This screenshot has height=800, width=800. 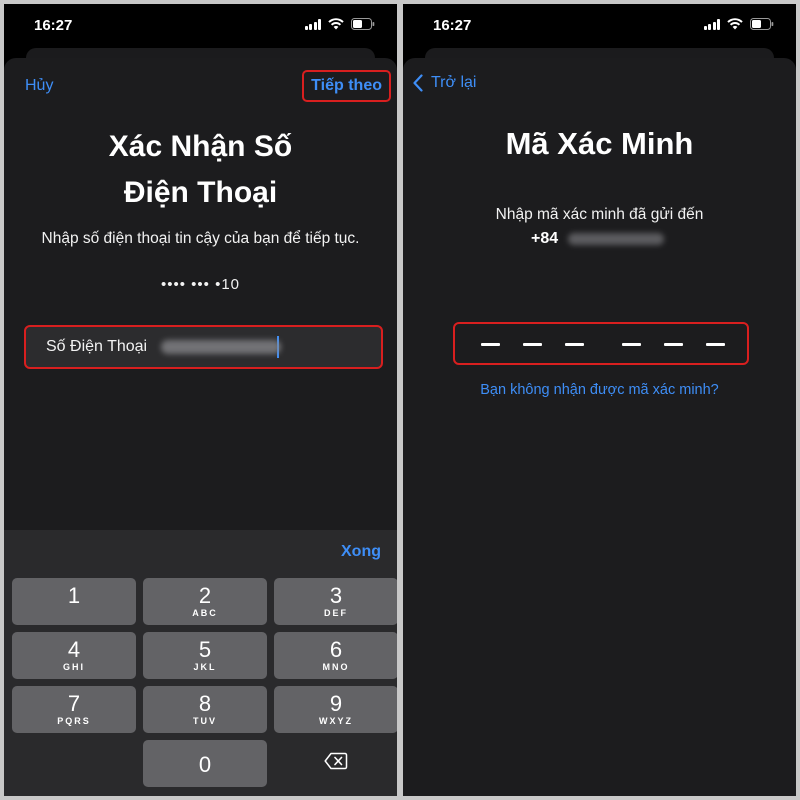 I want to click on key-0: 0, so click(x=205, y=763).